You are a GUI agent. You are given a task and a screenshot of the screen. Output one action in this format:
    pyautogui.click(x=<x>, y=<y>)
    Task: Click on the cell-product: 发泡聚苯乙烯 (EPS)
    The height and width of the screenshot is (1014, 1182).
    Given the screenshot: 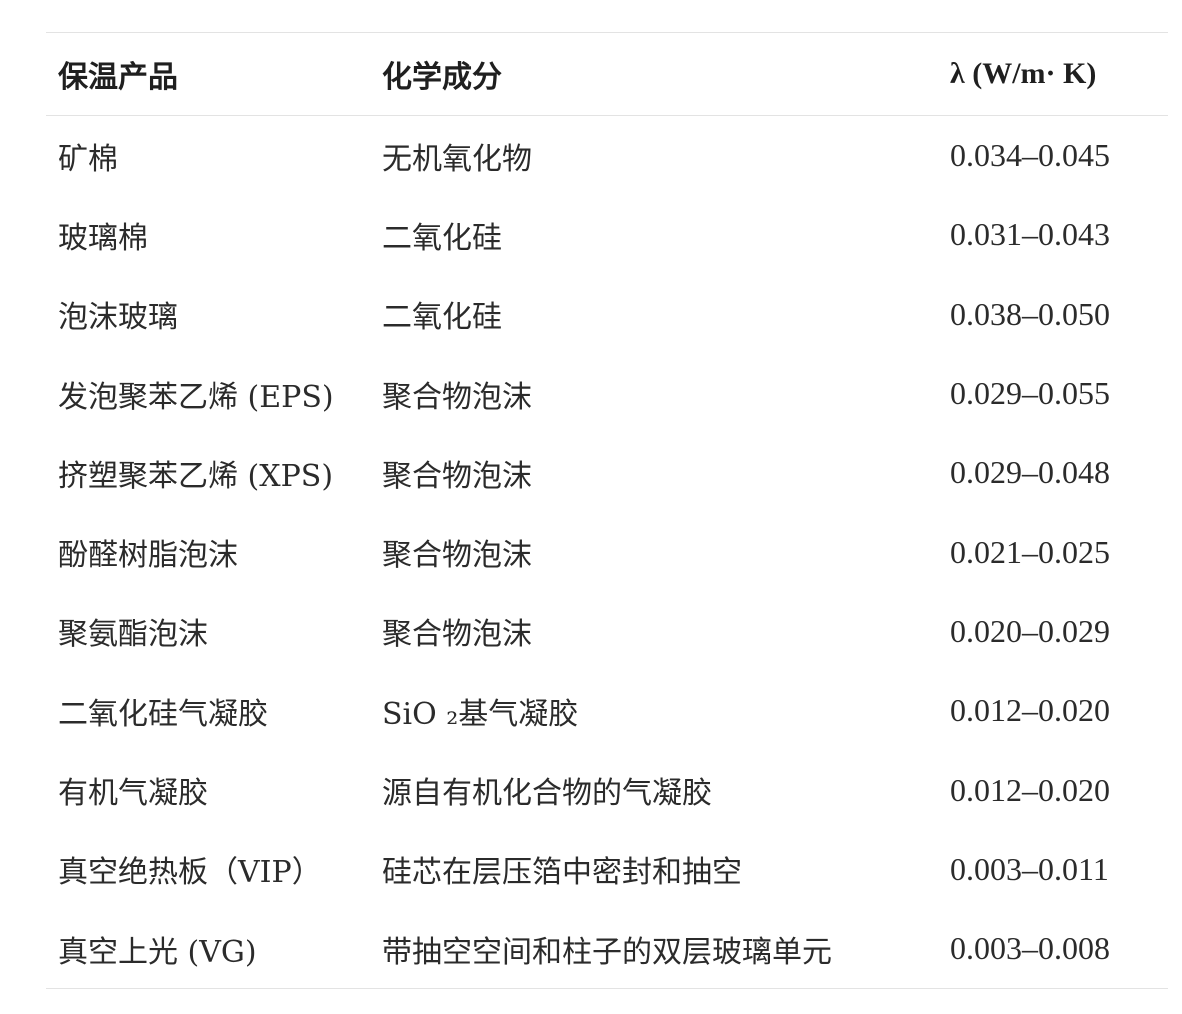 What is the action you would take?
    pyautogui.click(x=196, y=397)
    